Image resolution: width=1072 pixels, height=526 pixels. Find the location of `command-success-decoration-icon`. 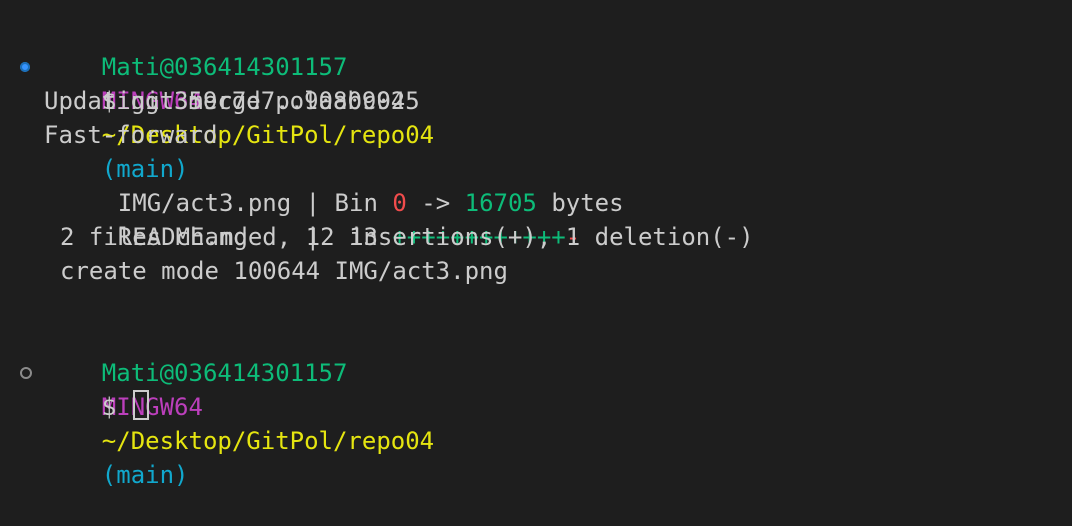

command-success-decoration-icon is located at coordinates (25, 67).